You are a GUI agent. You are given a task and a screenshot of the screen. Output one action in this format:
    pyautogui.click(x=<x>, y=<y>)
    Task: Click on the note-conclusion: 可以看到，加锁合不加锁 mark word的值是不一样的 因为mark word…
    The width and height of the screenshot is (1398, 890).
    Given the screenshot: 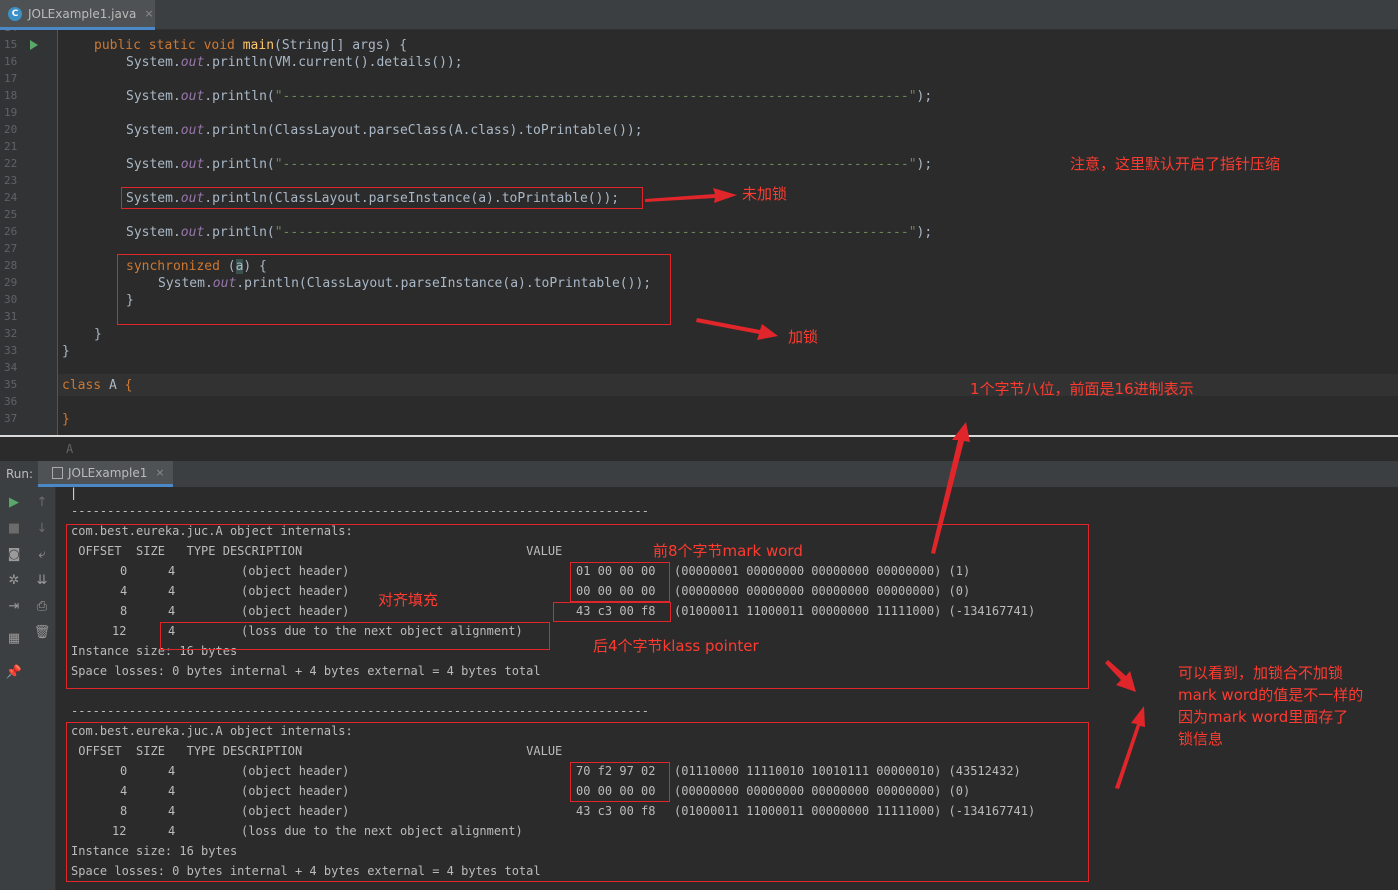 What is the action you would take?
    pyautogui.click(x=1271, y=706)
    